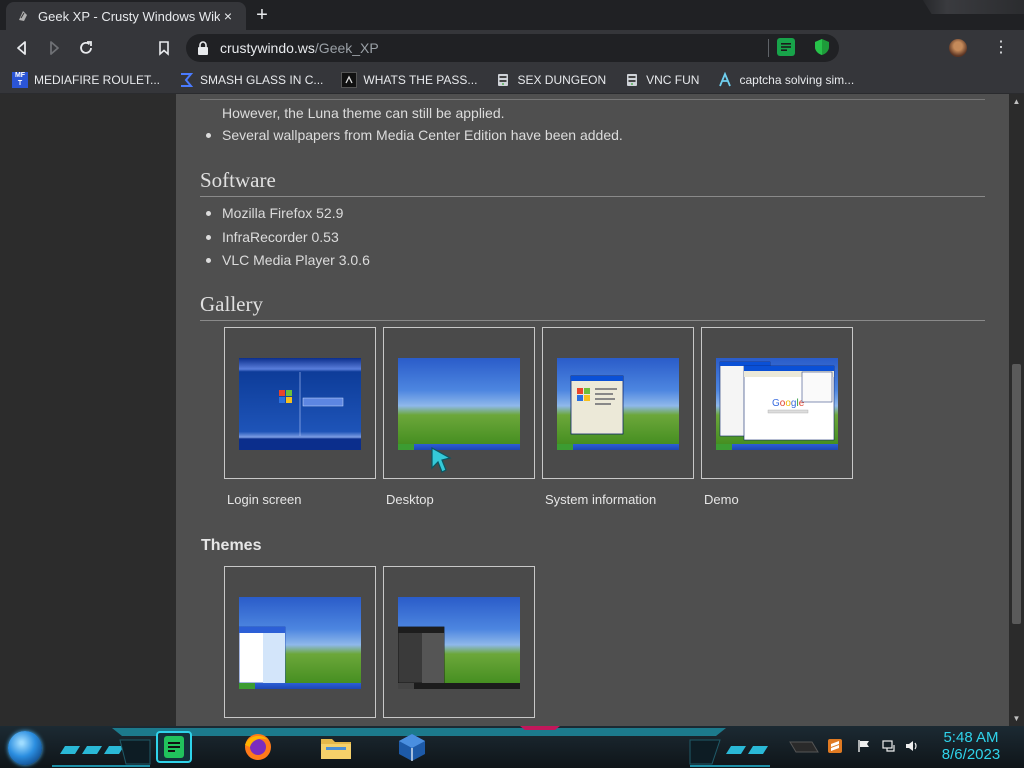 The width and height of the screenshot is (1024, 768). I want to click on reload-button, so click(86, 48).